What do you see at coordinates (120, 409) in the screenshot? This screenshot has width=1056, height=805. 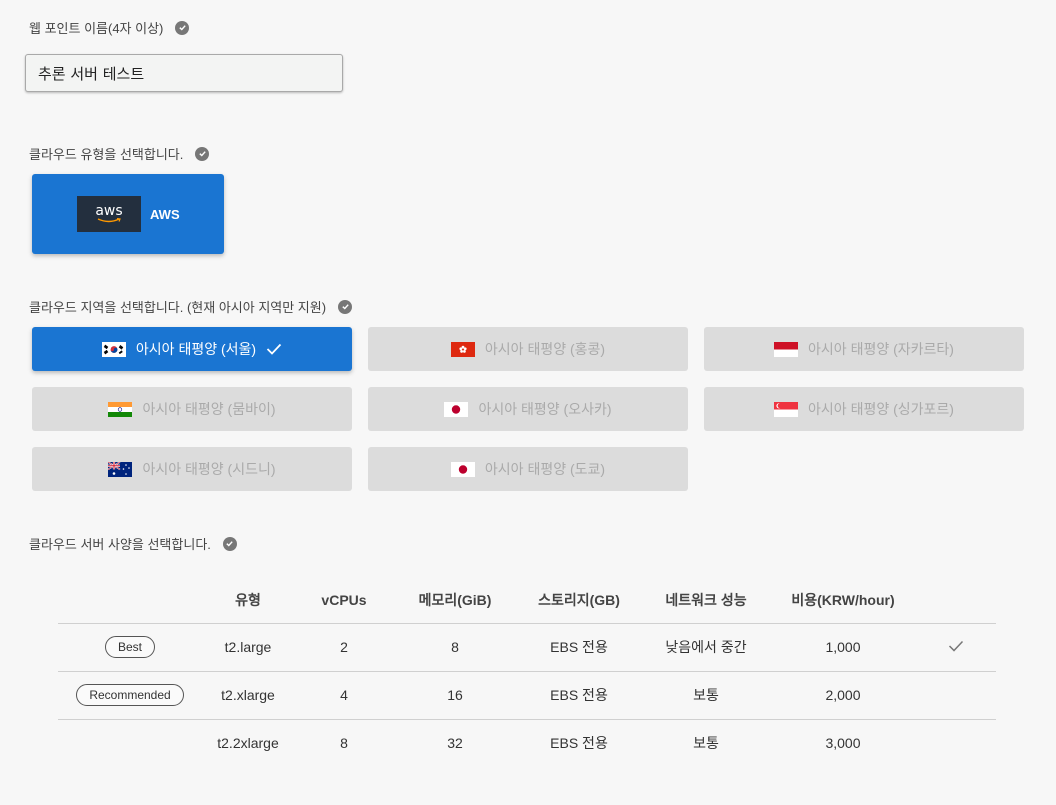 I see `flag-india-icon` at bounding box center [120, 409].